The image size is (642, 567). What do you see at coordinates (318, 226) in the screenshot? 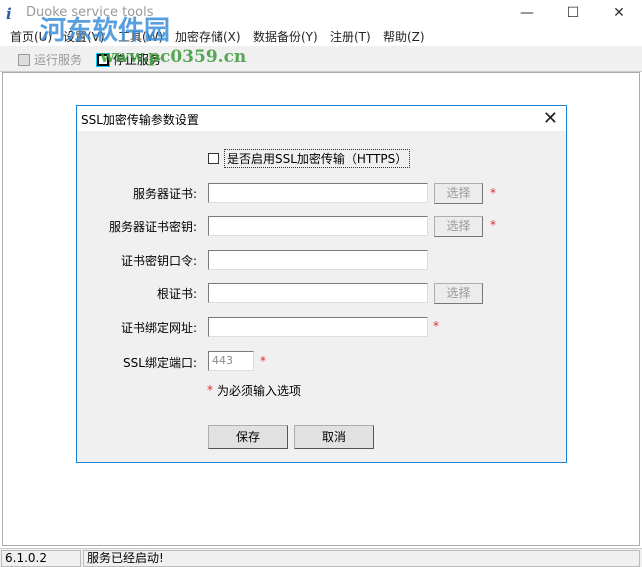
I see `server-key-input` at bounding box center [318, 226].